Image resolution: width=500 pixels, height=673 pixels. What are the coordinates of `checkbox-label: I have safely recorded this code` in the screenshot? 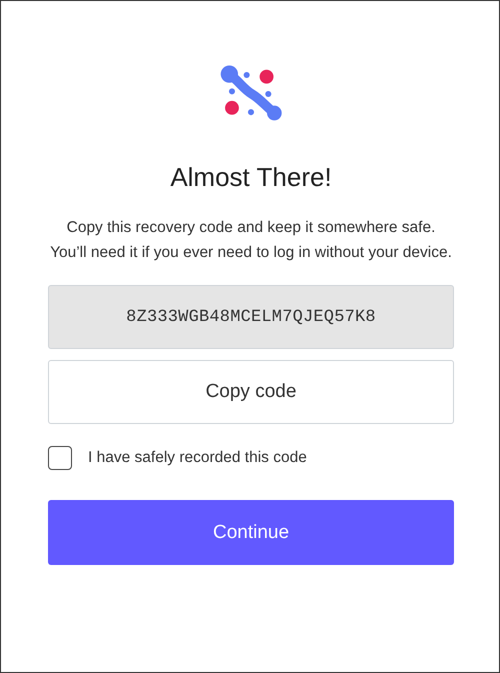 It's located at (197, 458).